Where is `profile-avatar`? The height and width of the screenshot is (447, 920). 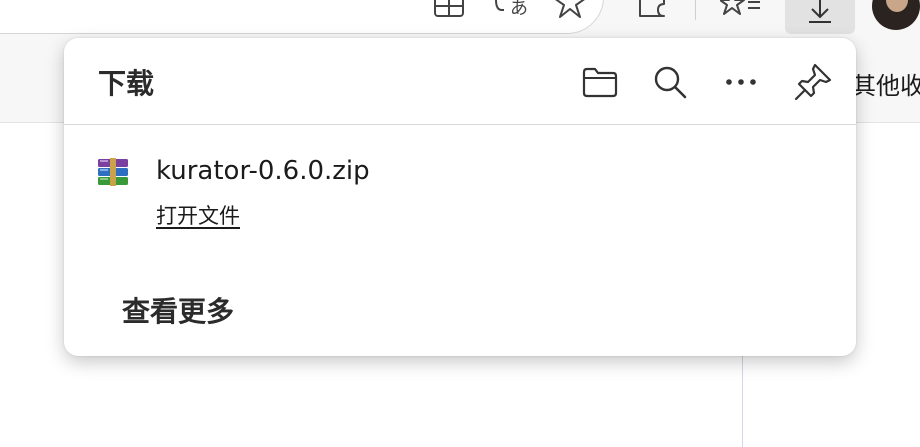
profile-avatar is located at coordinates (896, 15).